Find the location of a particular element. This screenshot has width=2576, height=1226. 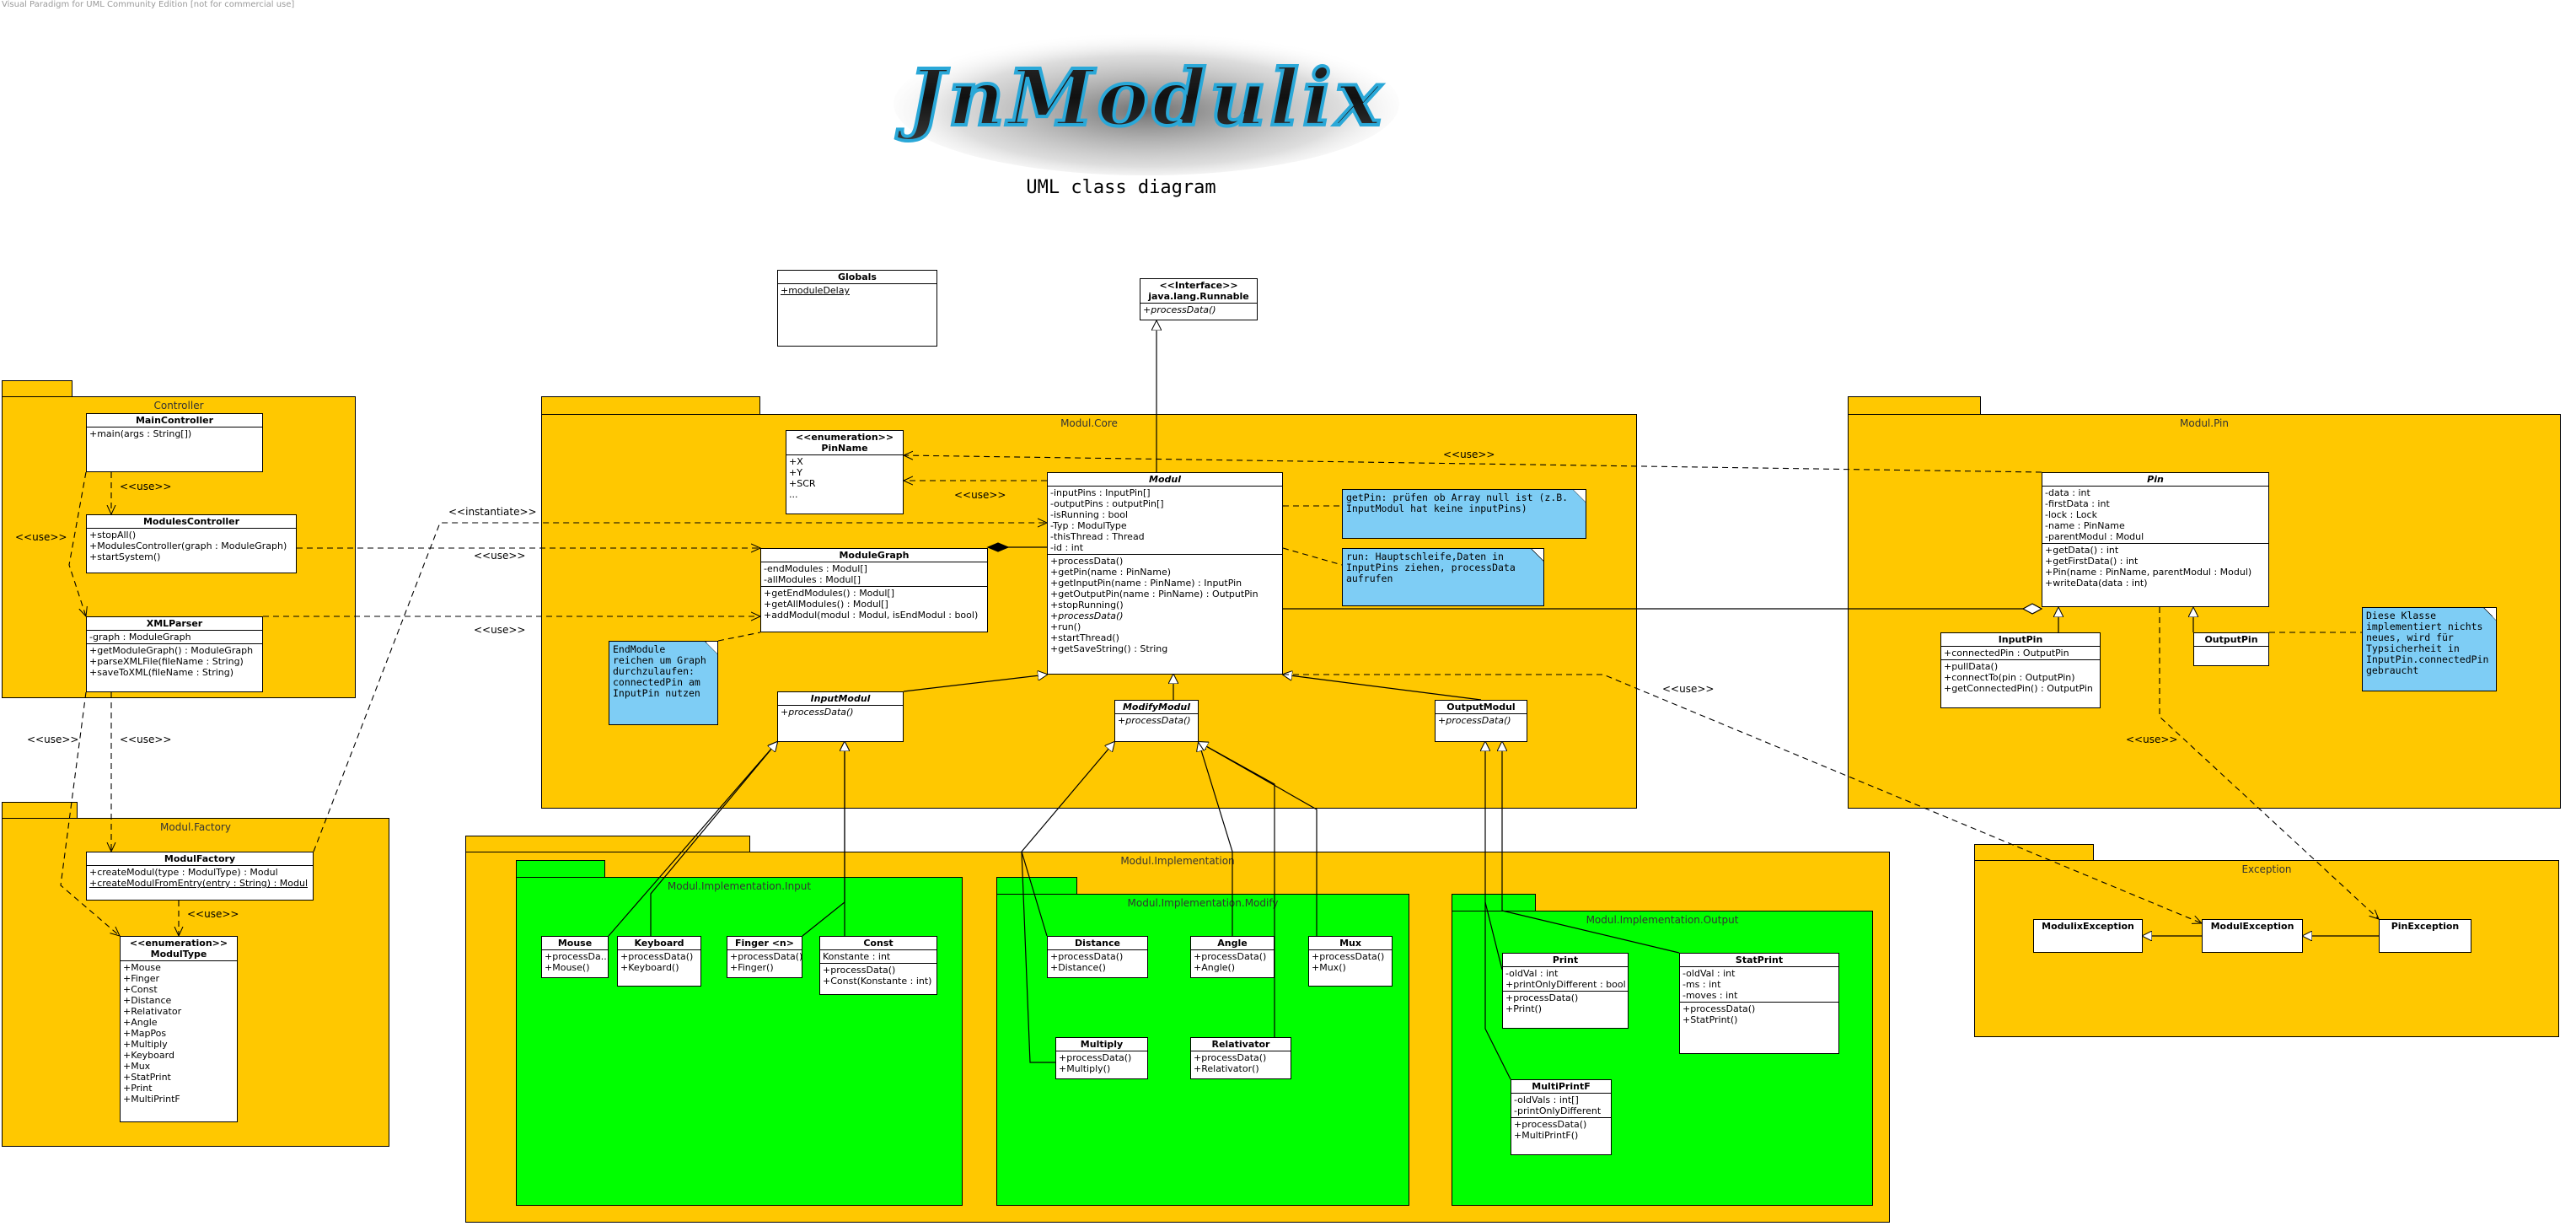

generalization-keyboard is located at coordinates (713, 839).